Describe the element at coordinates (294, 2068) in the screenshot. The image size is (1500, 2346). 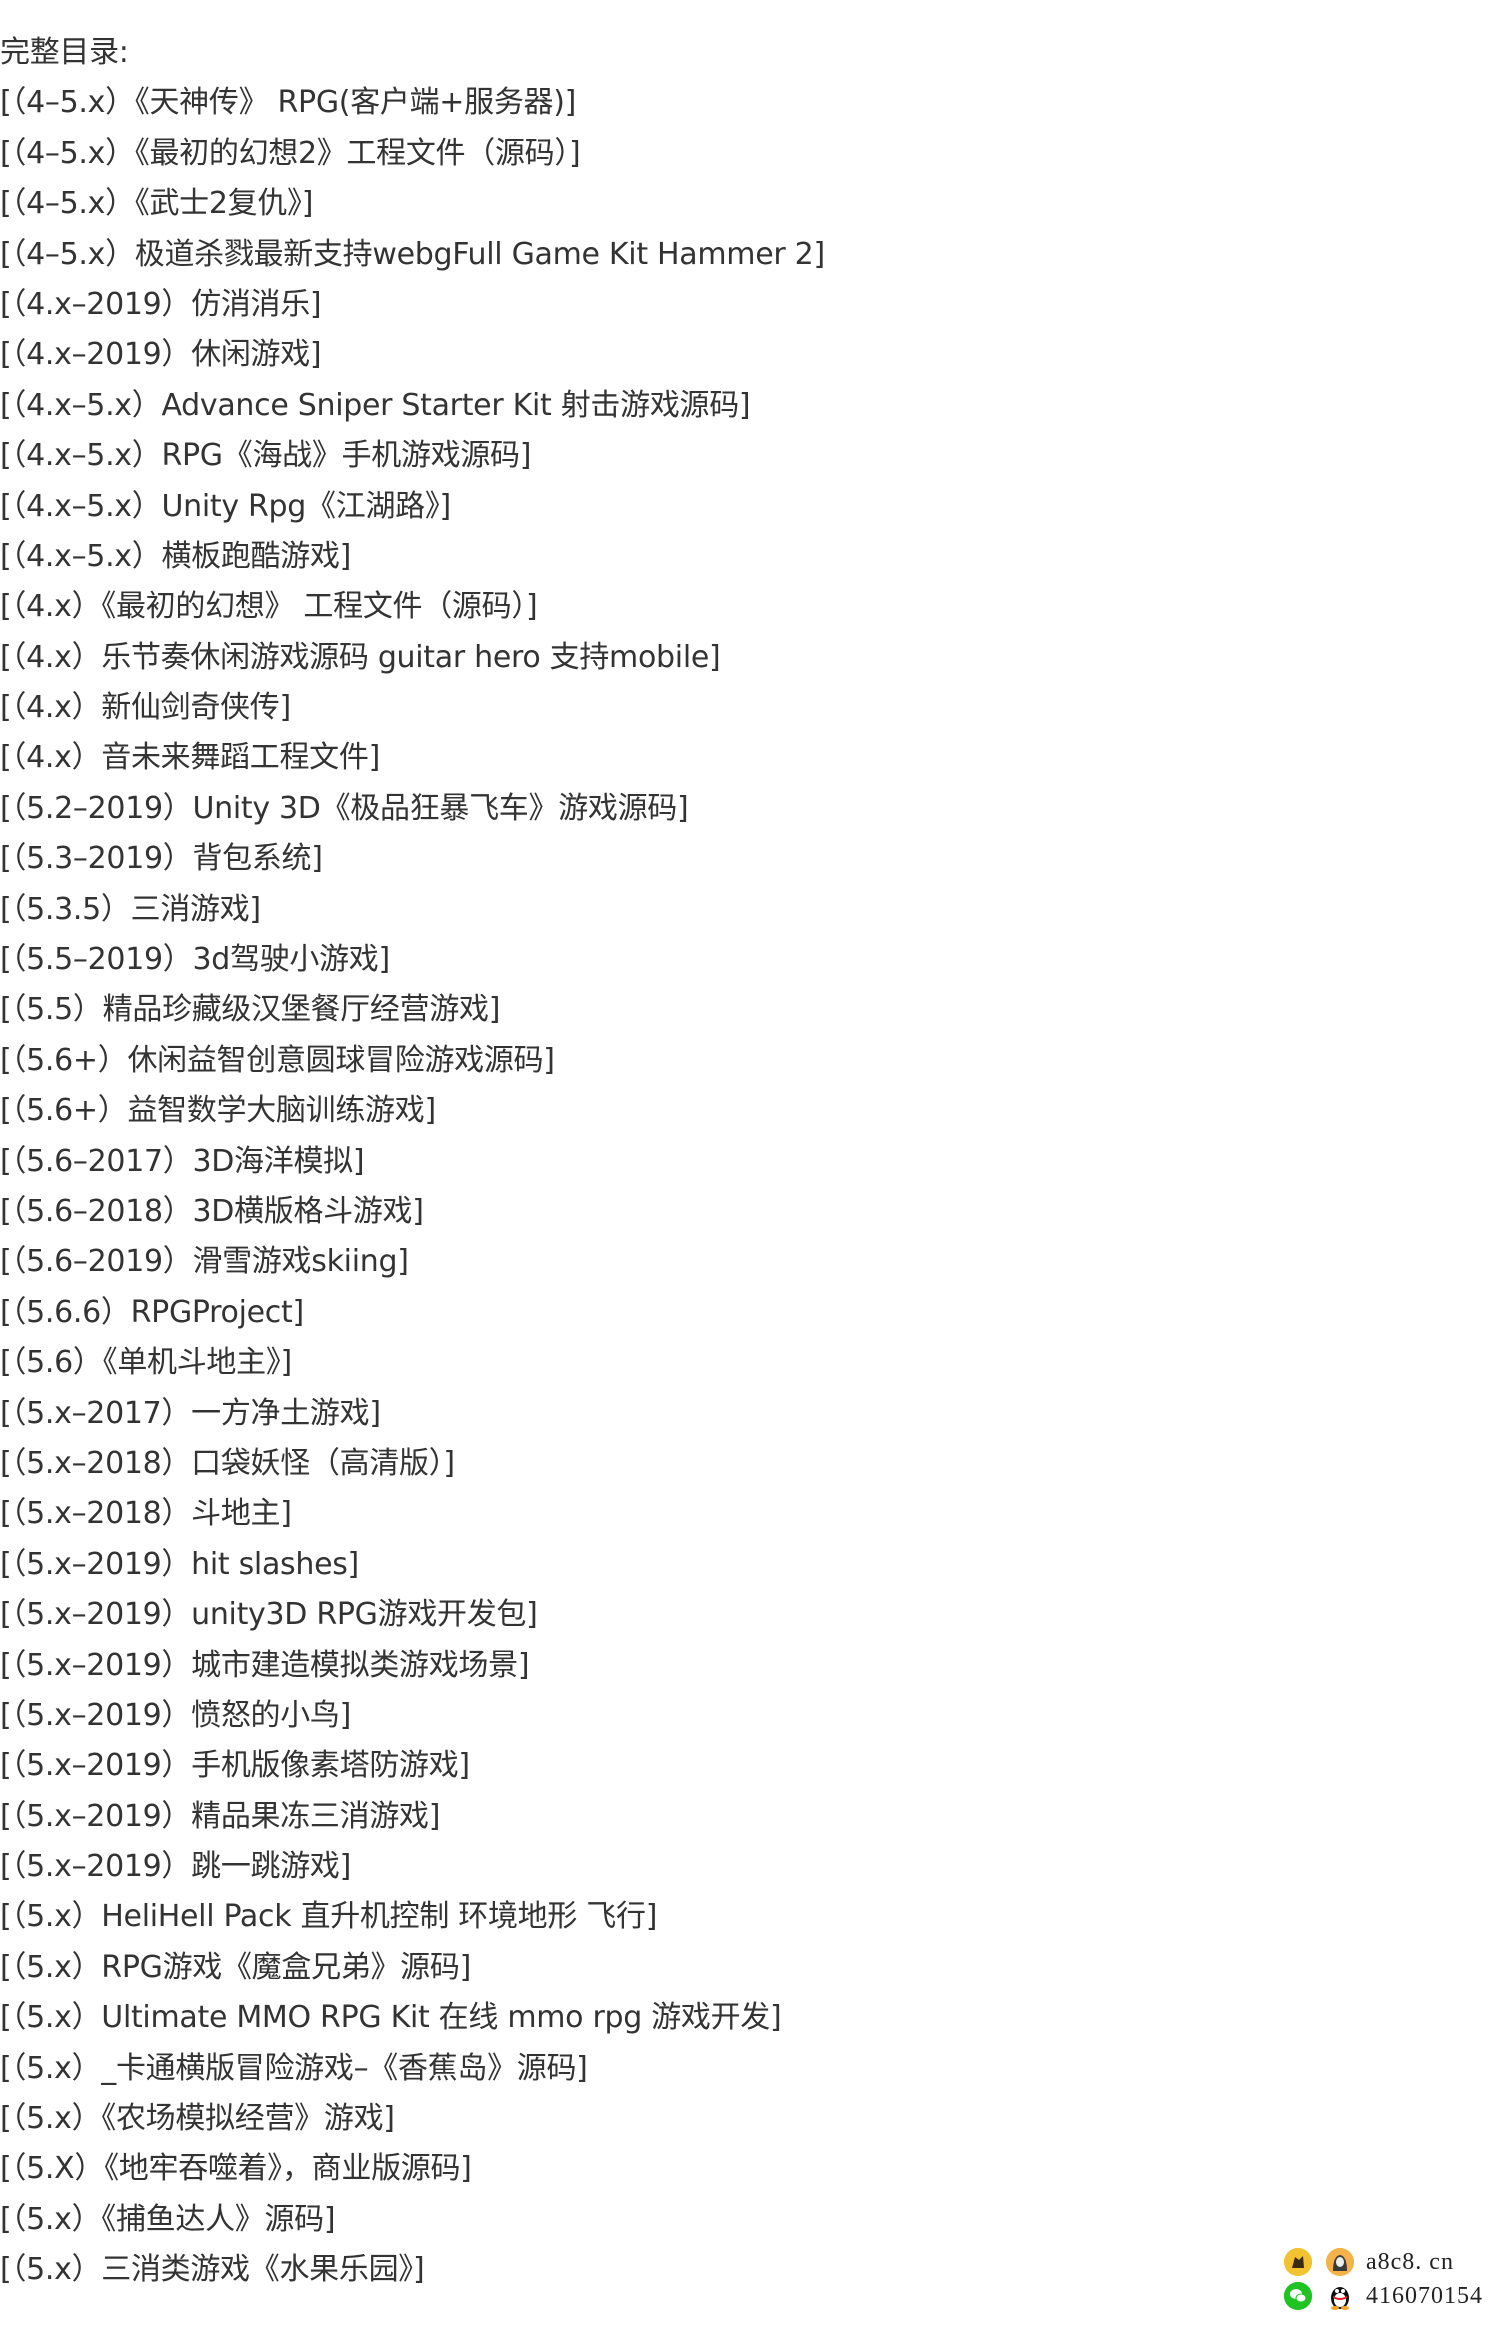
I see `list-item: [（5.x）_卡通横版冒险游戏–《香蕉岛》源码]` at that location.